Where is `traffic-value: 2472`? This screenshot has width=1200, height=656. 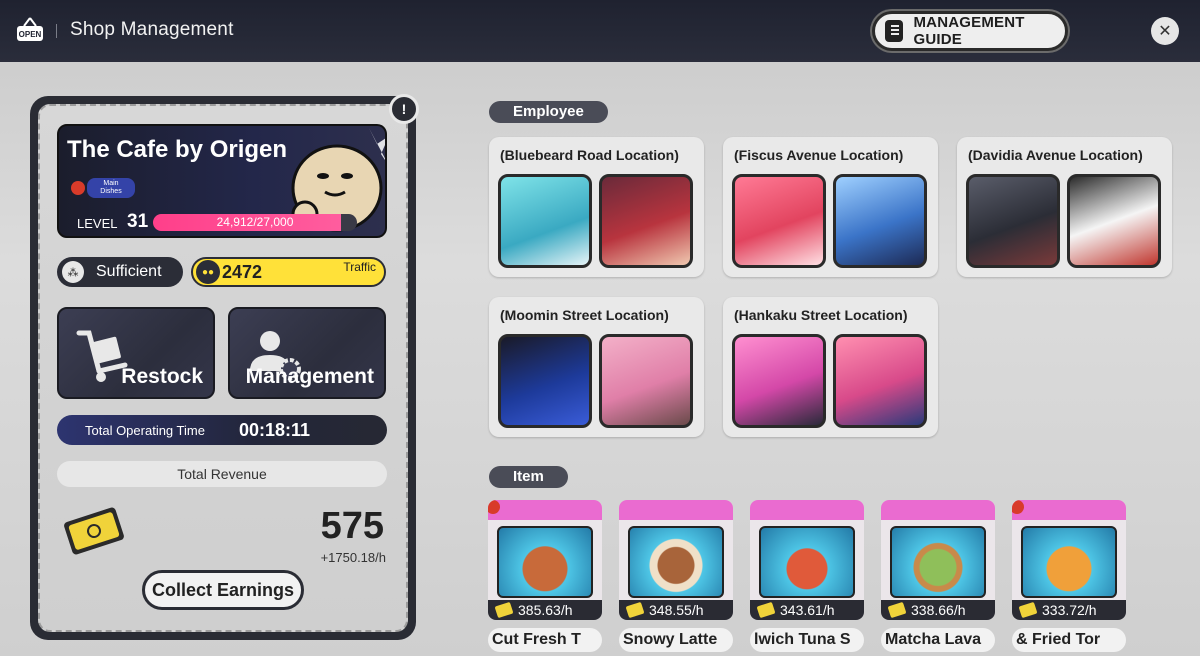
traffic-value: 2472 is located at coordinates (242, 271).